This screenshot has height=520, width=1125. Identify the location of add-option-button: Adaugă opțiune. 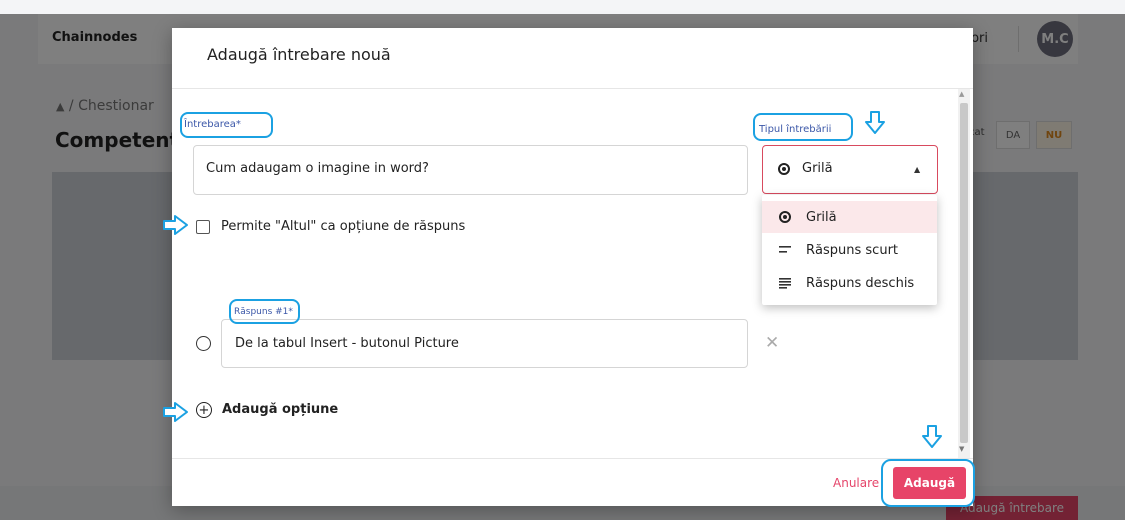
(280, 409).